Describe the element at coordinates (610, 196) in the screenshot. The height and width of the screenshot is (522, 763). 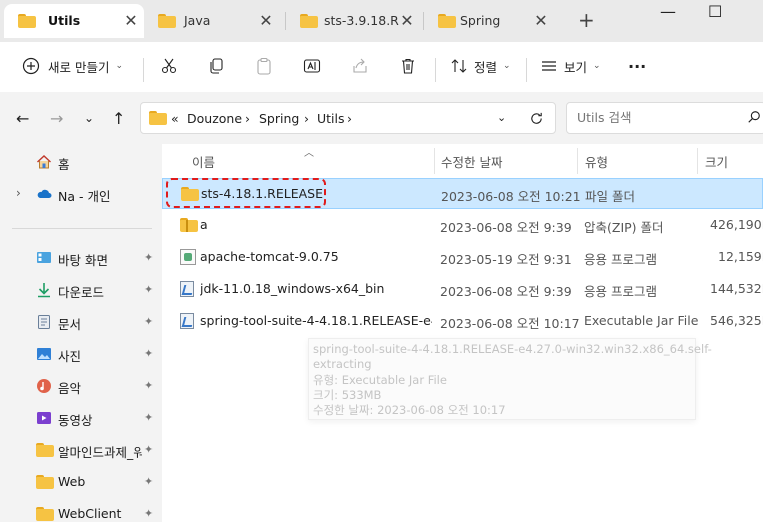
I see `file-type: 파일 폴더` at that location.